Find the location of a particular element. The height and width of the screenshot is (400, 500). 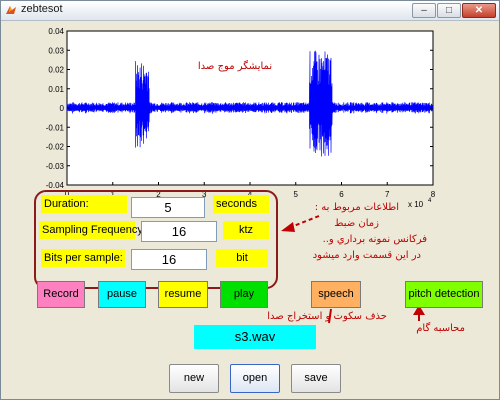

pause-button: pause is located at coordinates (122, 294).